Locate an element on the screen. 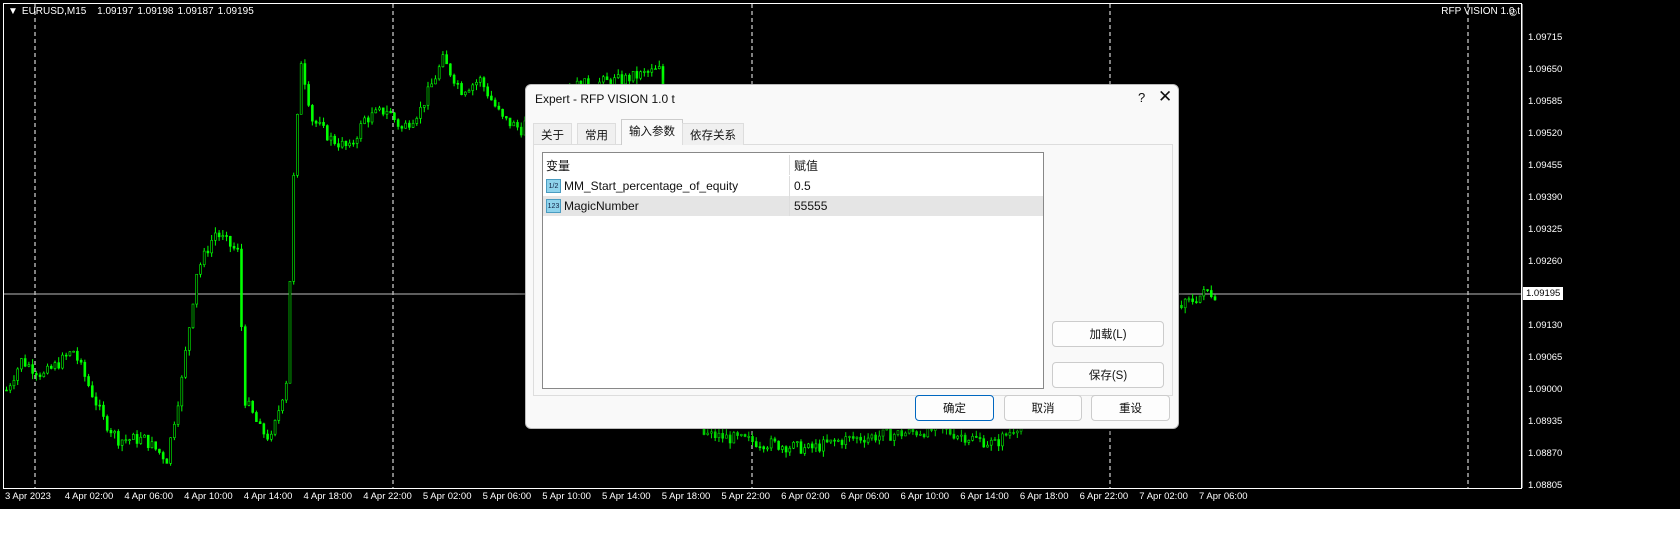 This screenshot has height=545, width=1680. price-axis-label: 1.09455 is located at coordinates (1545, 165).